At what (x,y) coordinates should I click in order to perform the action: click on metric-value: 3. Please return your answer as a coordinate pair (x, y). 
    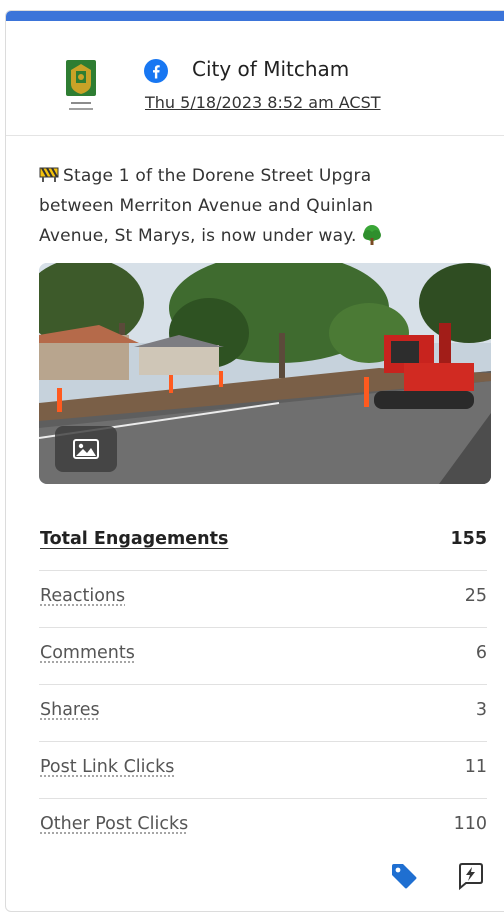
    Looking at the image, I should click on (481, 710).